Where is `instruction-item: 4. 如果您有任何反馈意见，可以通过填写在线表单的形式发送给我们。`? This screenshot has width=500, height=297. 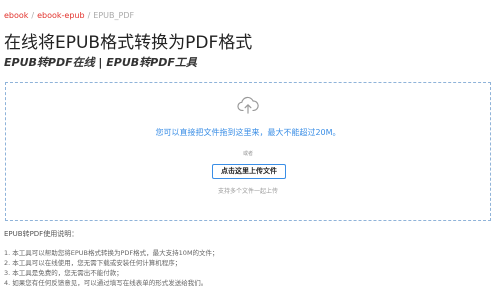 instruction-item: 4. 如果您有任何反馈意见，可以通过填写在线表单的形式发送给我们。 is located at coordinates (106, 283).